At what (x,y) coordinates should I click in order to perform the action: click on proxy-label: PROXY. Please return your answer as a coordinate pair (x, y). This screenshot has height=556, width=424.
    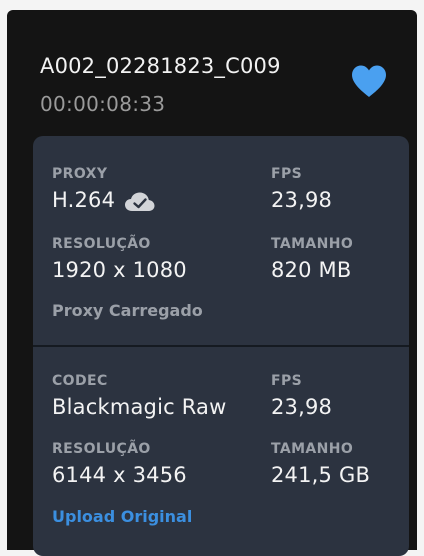
    Looking at the image, I should click on (80, 174).